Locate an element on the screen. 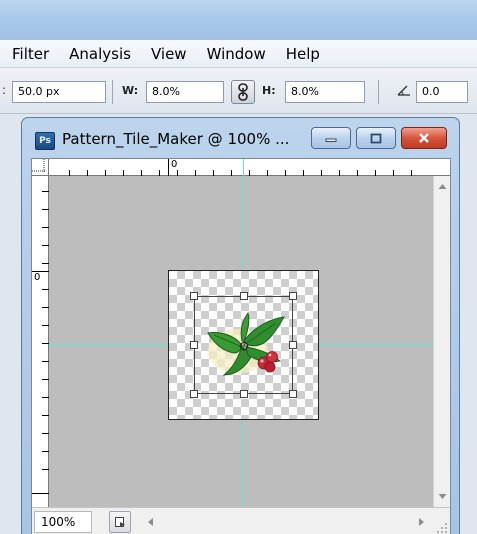  horizontal-ruler-zero: 0 is located at coordinates (174, 164).